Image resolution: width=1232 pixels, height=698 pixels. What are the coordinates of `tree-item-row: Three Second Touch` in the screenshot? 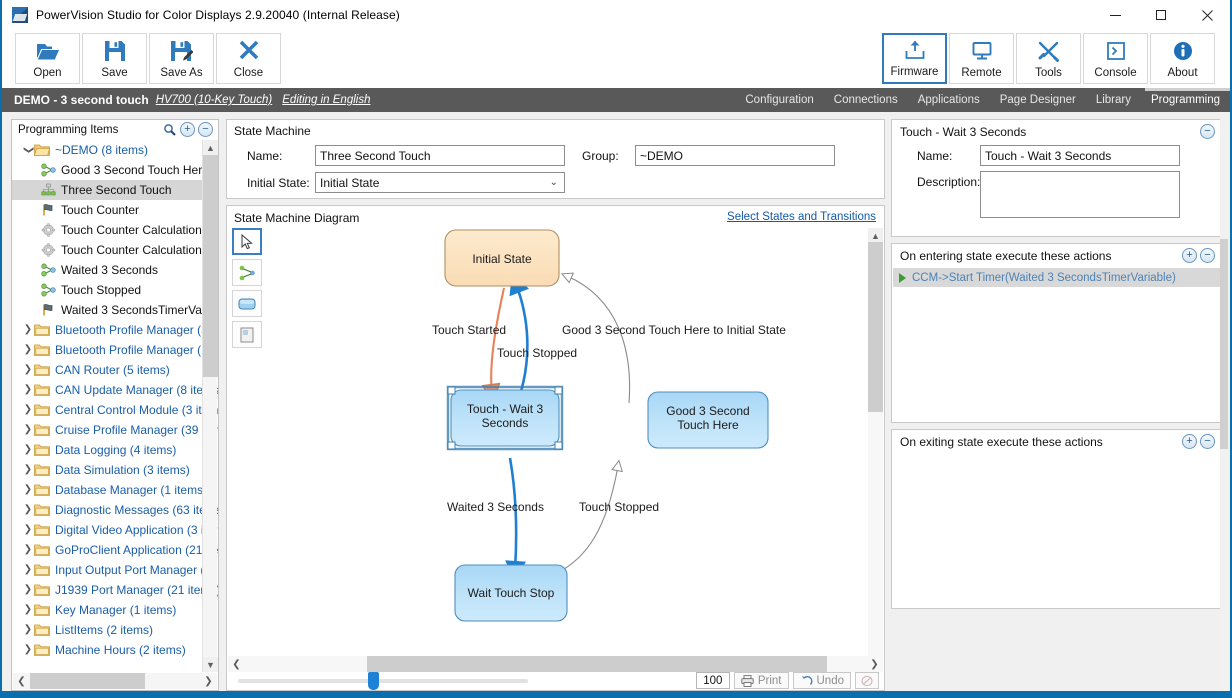 It's located at (115, 190).